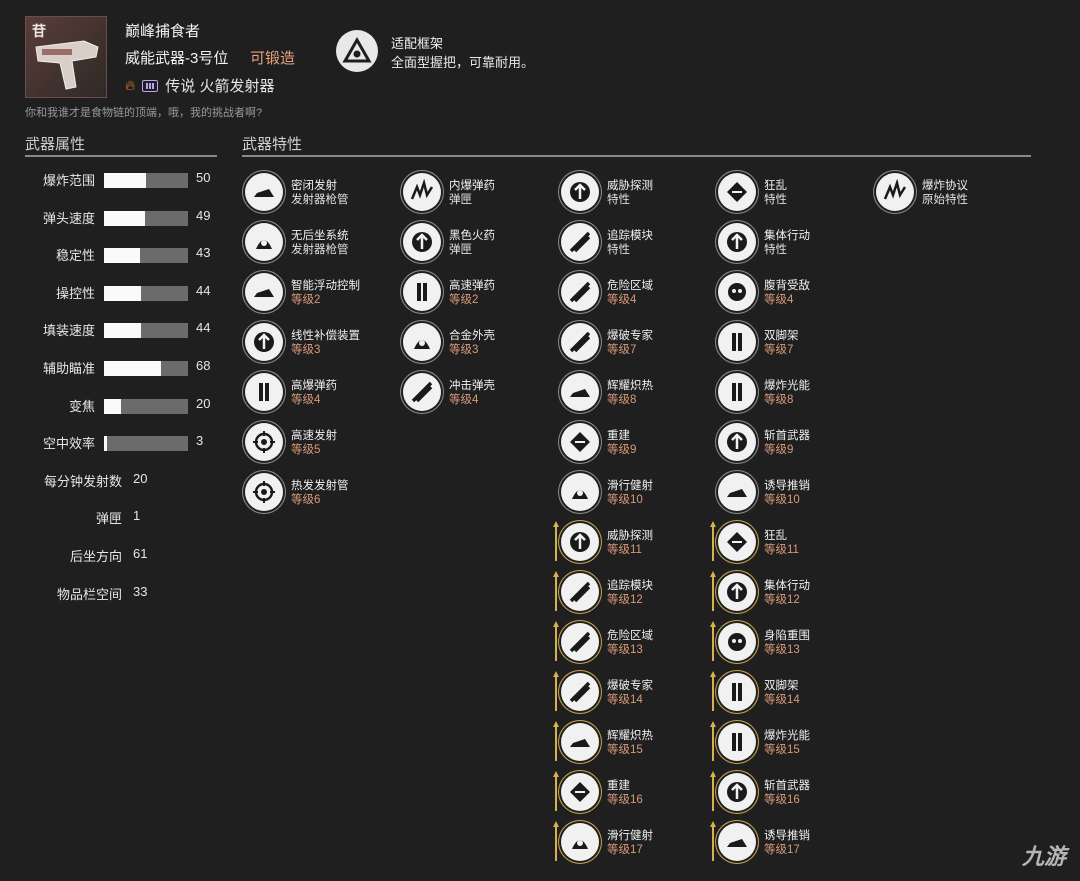 The height and width of the screenshot is (881, 1080). I want to click on perk-item: 诱导推销 等级17, so click(789, 844).